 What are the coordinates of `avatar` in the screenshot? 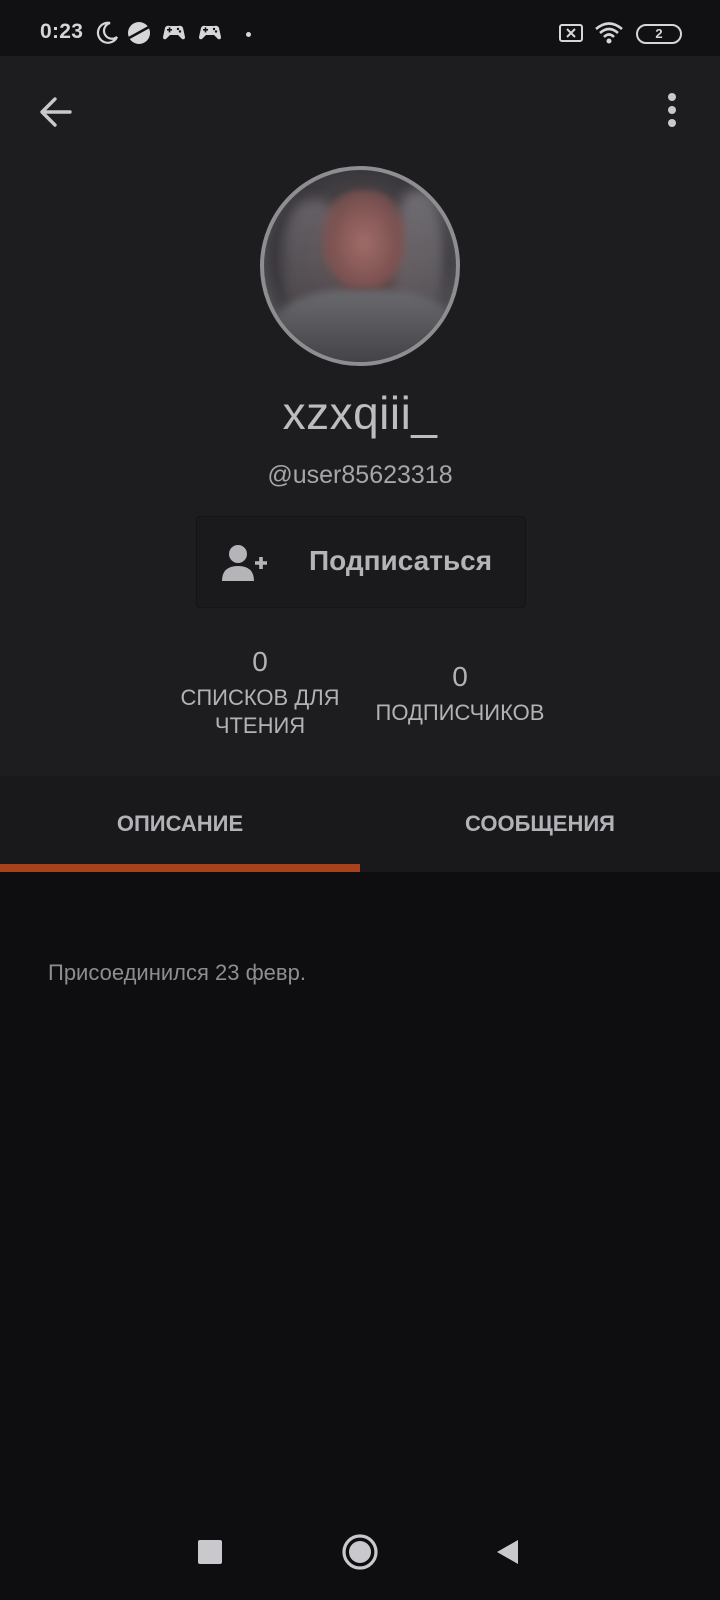 It's located at (360, 266).